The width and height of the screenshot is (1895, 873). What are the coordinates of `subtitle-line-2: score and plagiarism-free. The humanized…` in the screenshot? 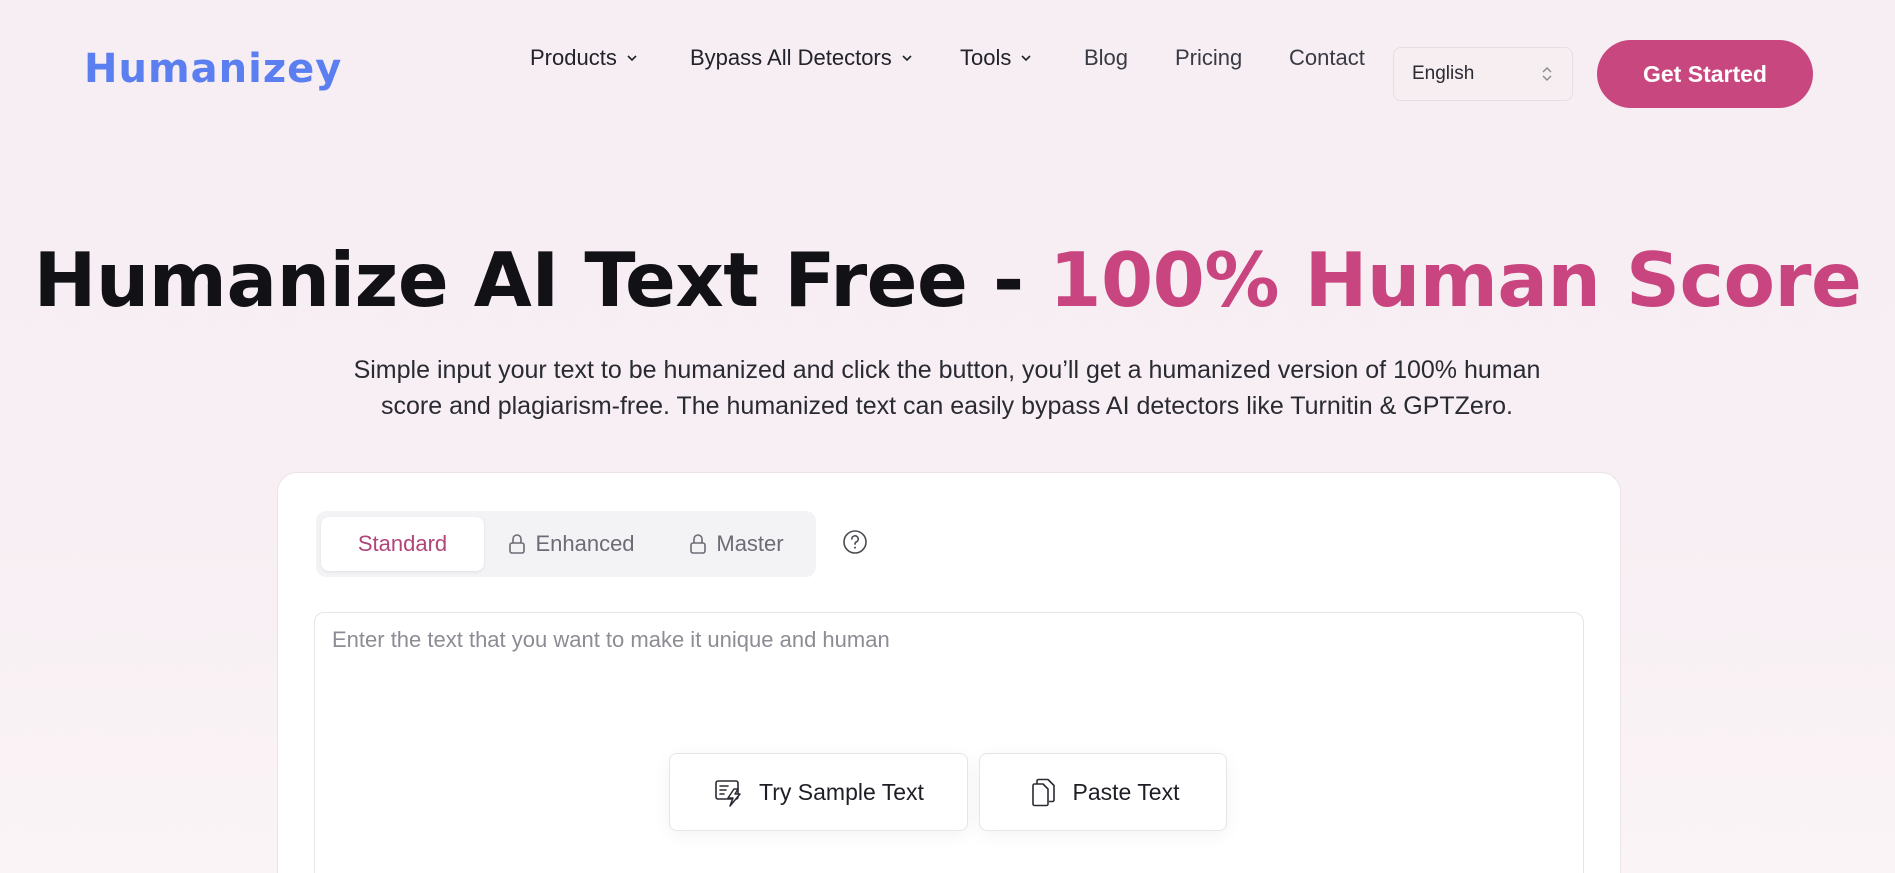 It's located at (946, 406).